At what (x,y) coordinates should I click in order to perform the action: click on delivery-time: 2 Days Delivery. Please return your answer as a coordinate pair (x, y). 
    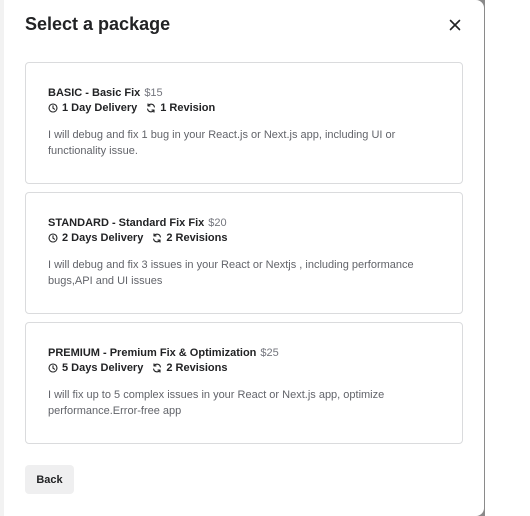
    Looking at the image, I should click on (95, 238).